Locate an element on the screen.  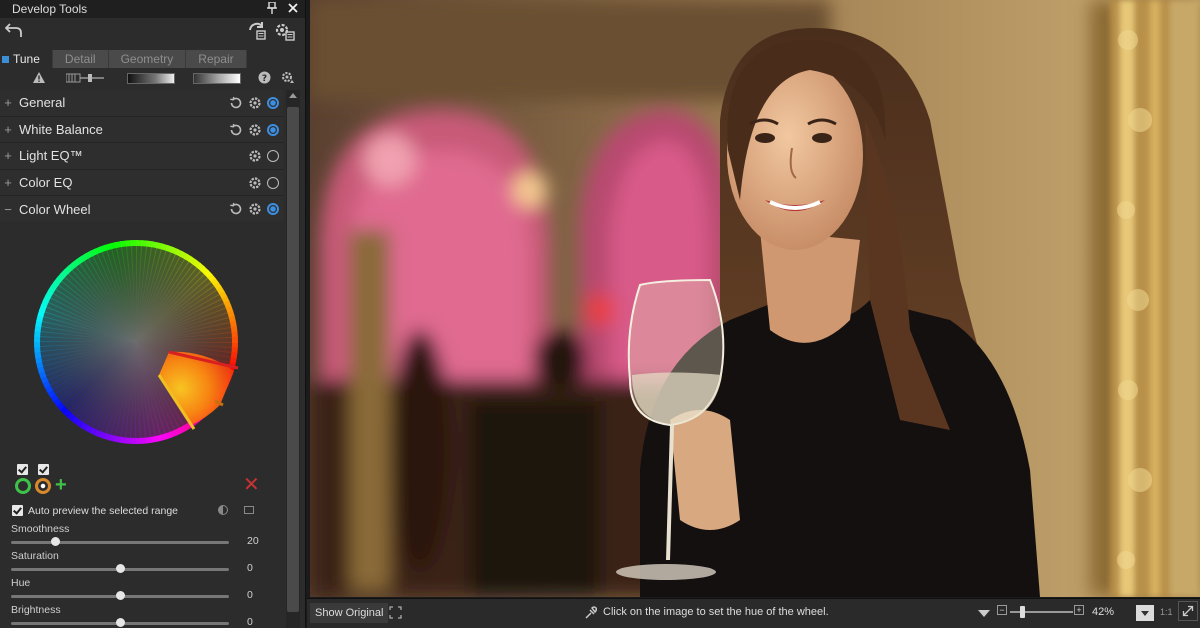
zoom-dropdown-icon is located at coordinates (1145, 613).